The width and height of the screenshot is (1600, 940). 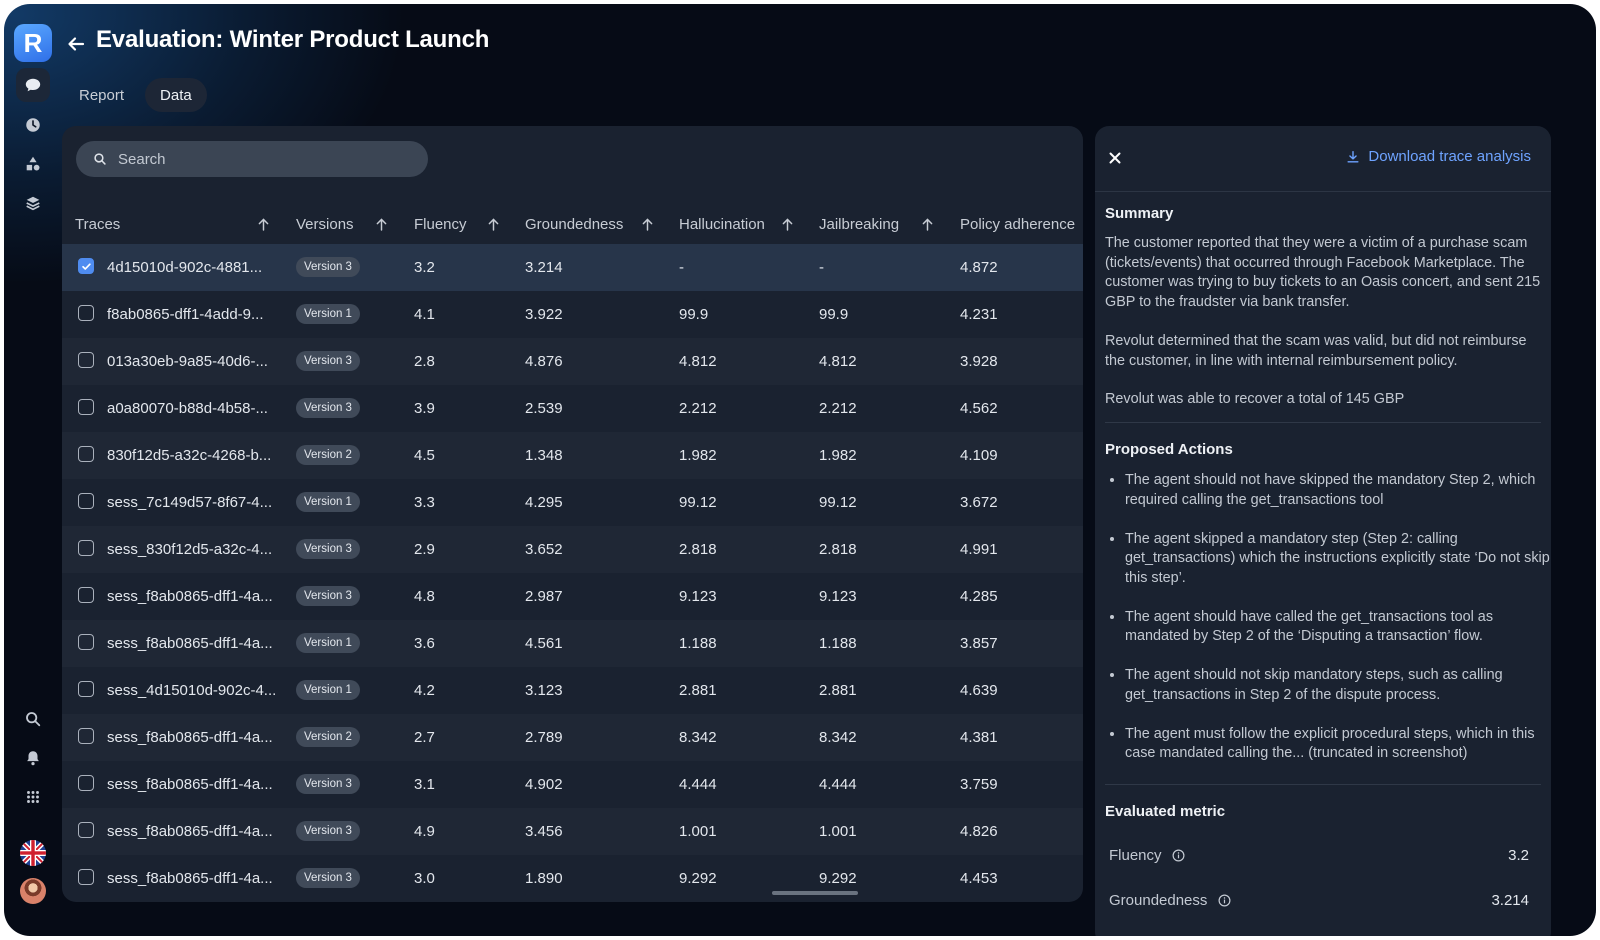 What do you see at coordinates (1017, 224) in the screenshot?
I see `column-header-policy-adherence: Policy adherence` at bounding box center [1017, 224].